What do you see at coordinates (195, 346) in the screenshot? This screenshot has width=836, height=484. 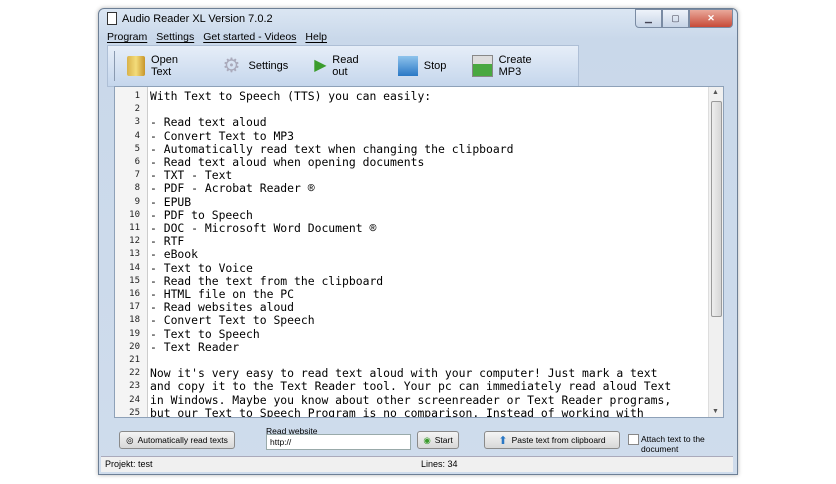 I see `text-line: - Text Reader` at bounding box center [195, 346].